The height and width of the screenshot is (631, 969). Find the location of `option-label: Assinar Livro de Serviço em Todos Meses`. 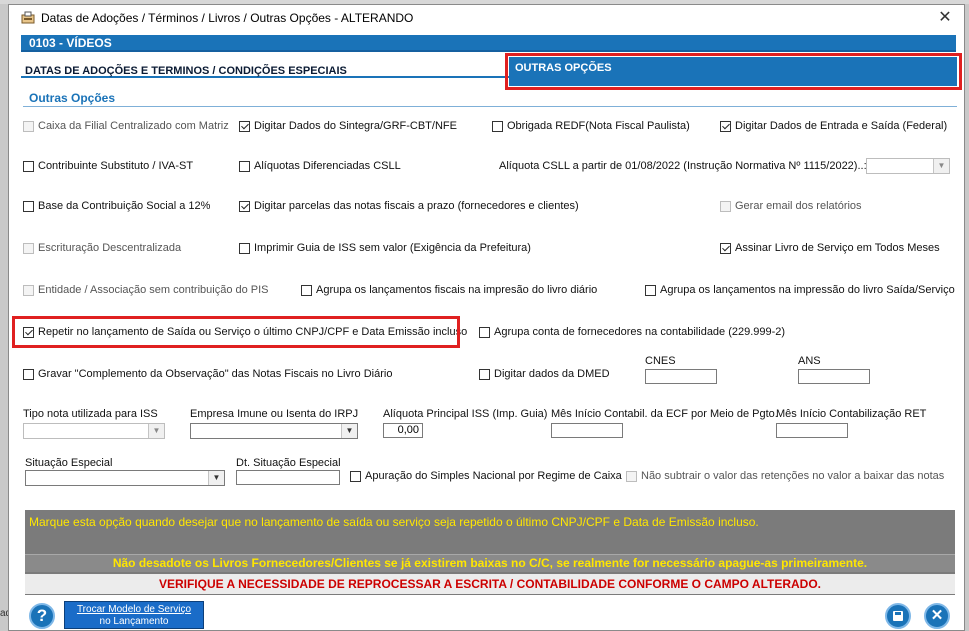

option-label: Assinar Livro de Serviço em Todos Meses is located at coordinates (837, 248).